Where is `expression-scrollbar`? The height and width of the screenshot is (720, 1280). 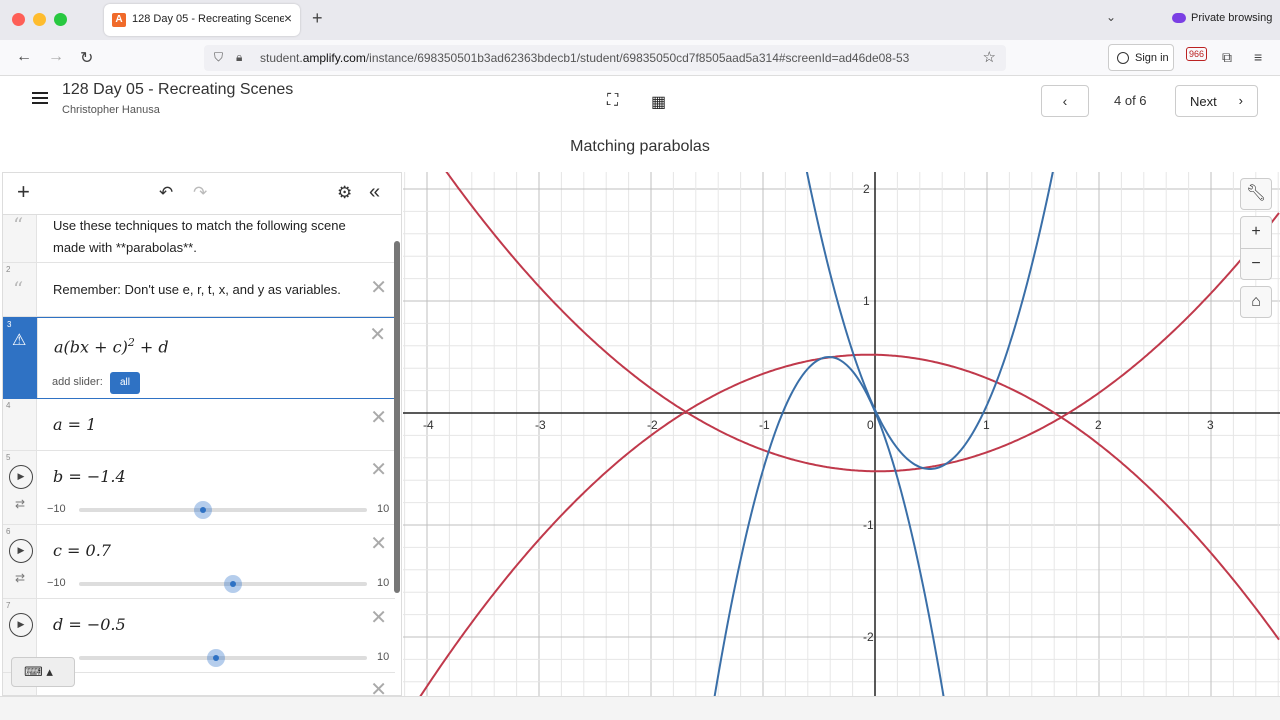 expression-scrollbar is located at coordinates (397, 417).